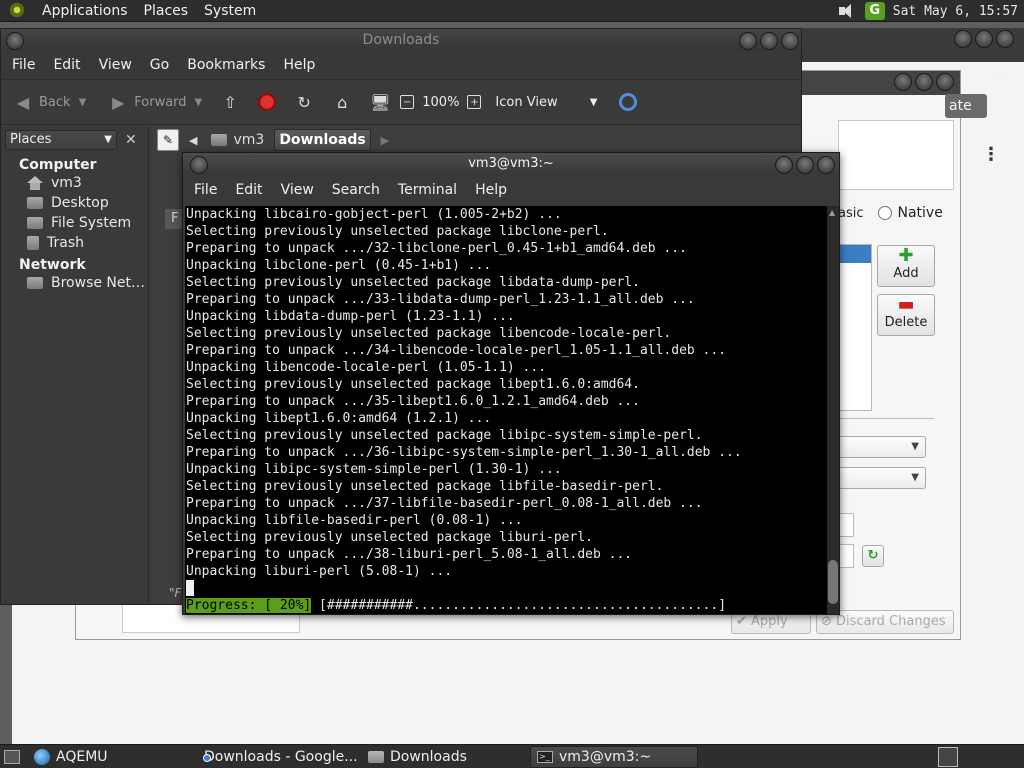 The width and height of the screenshot is (1024, 768). What do you see at coordinates (882, 478) in the screenshot?
I see `dropdown-2: ▼` at bounding box center [882, 478].